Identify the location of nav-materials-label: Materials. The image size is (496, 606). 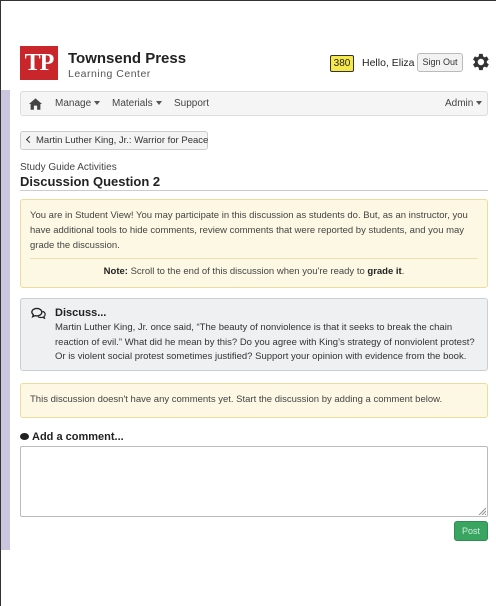
(132, 103).